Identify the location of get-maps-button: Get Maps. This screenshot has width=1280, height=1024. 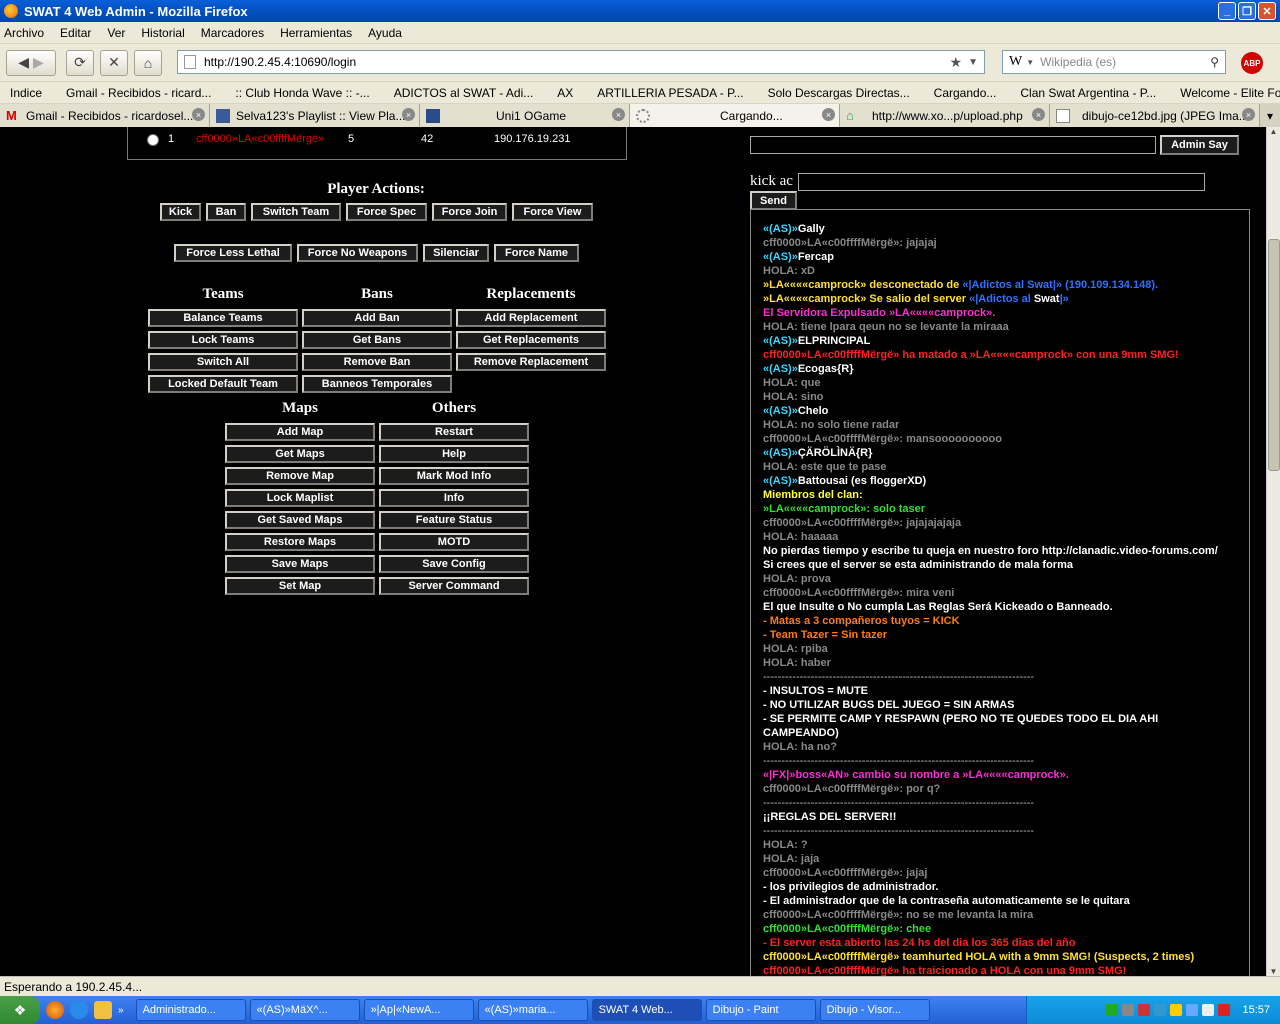
(300, 454).